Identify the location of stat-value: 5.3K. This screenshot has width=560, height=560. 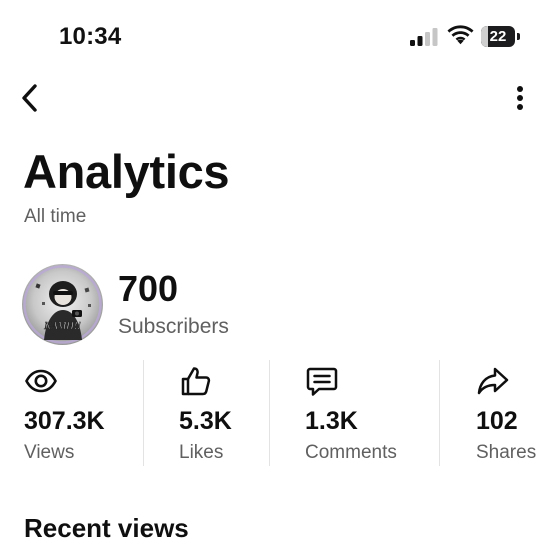
(205, 421).